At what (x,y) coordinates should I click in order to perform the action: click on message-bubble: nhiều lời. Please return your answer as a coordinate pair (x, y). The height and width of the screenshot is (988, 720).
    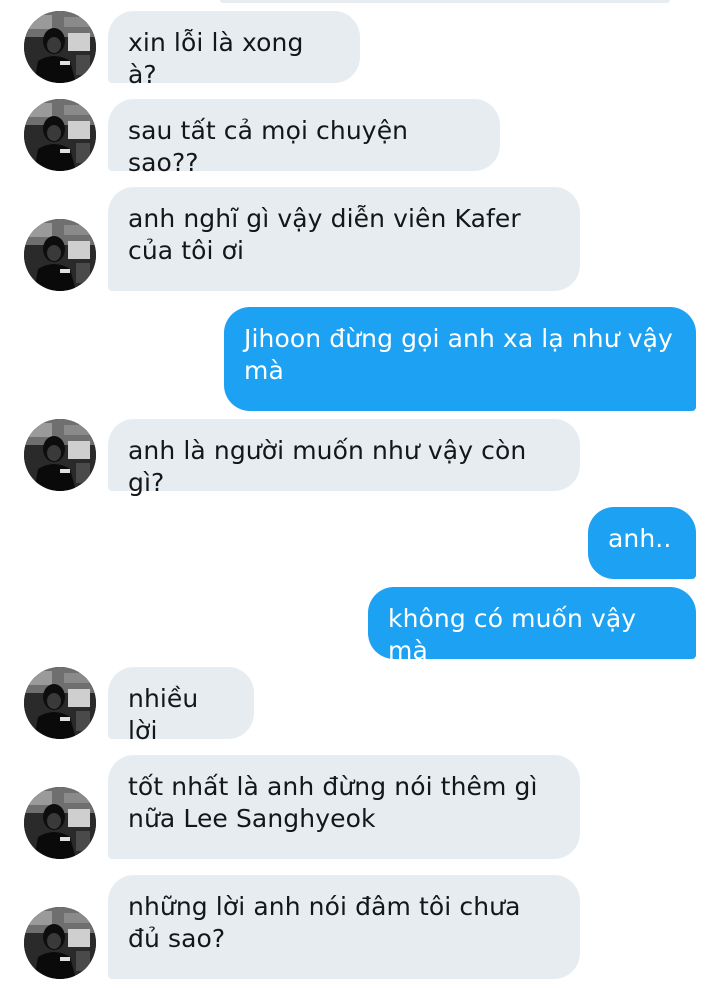
    Looking at the image, I should click on (181, 706).